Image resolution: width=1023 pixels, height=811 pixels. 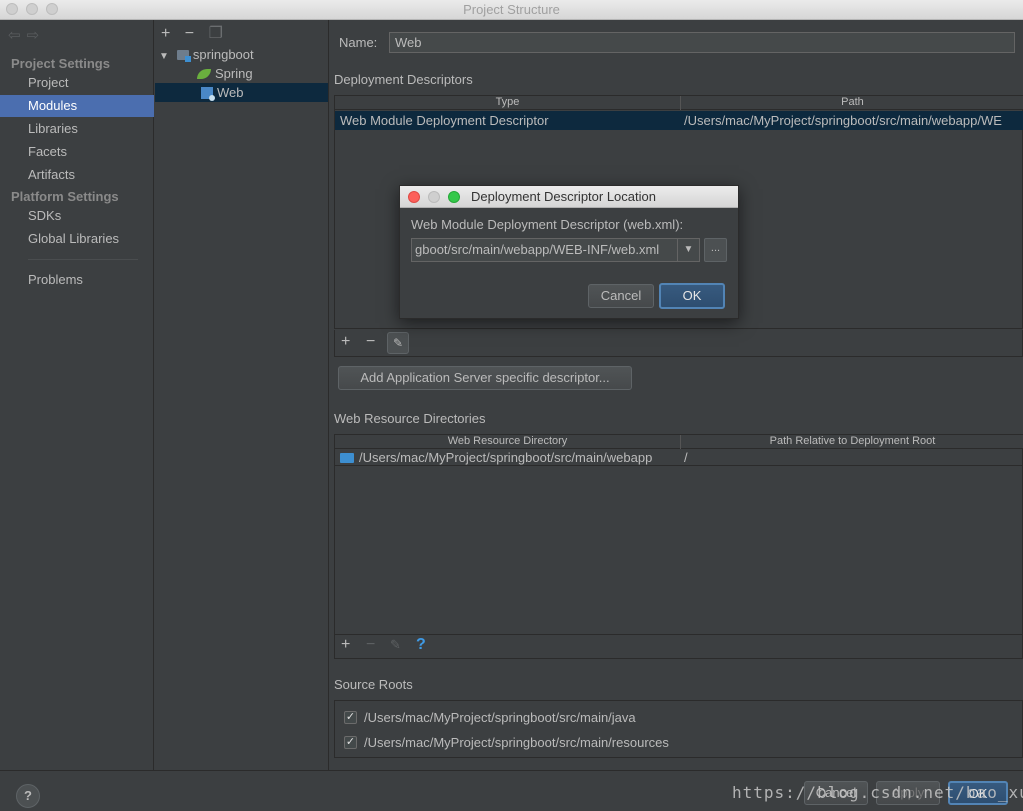 I want to click on dialog-title: Deployment Descriptor Location, so click(x=563, y=196).